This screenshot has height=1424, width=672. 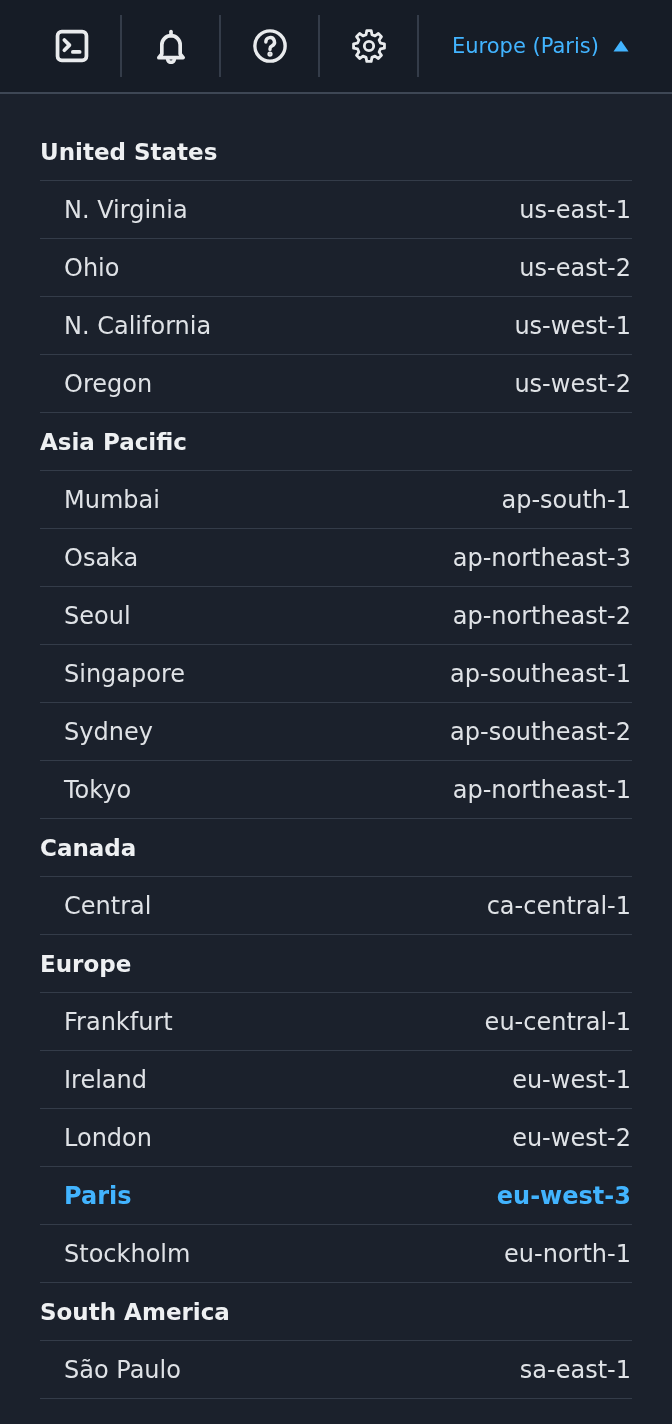 I want to click on terminal-icon, so click(x=71, y=46).